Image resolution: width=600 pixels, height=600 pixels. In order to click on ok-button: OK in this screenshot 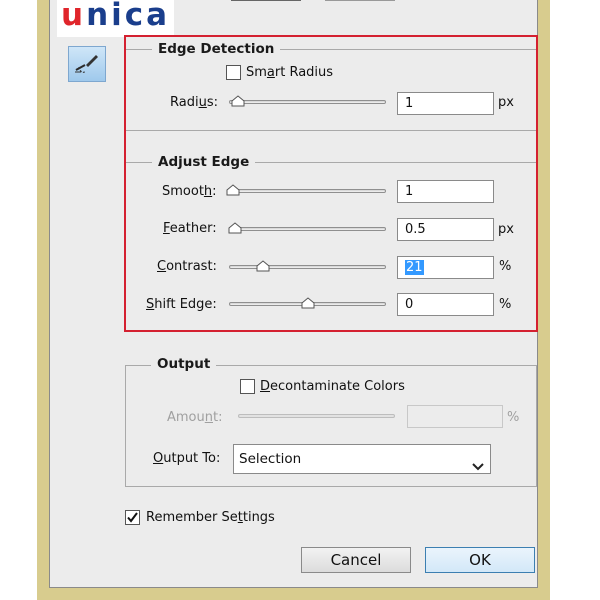, I will do `click(480, 560)`.